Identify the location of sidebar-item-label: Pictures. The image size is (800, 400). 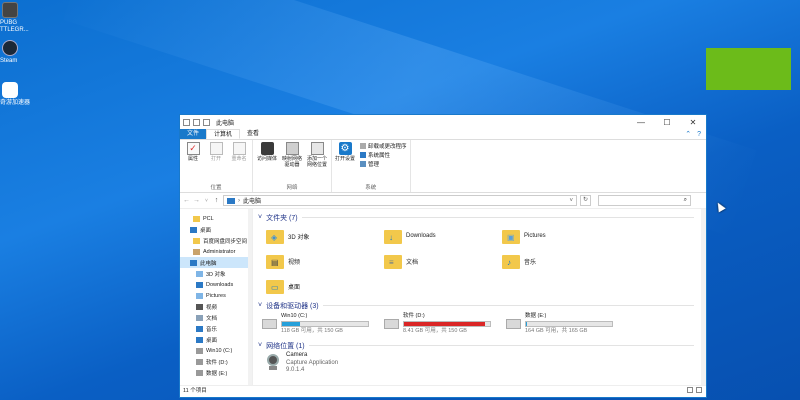
(216, 295).